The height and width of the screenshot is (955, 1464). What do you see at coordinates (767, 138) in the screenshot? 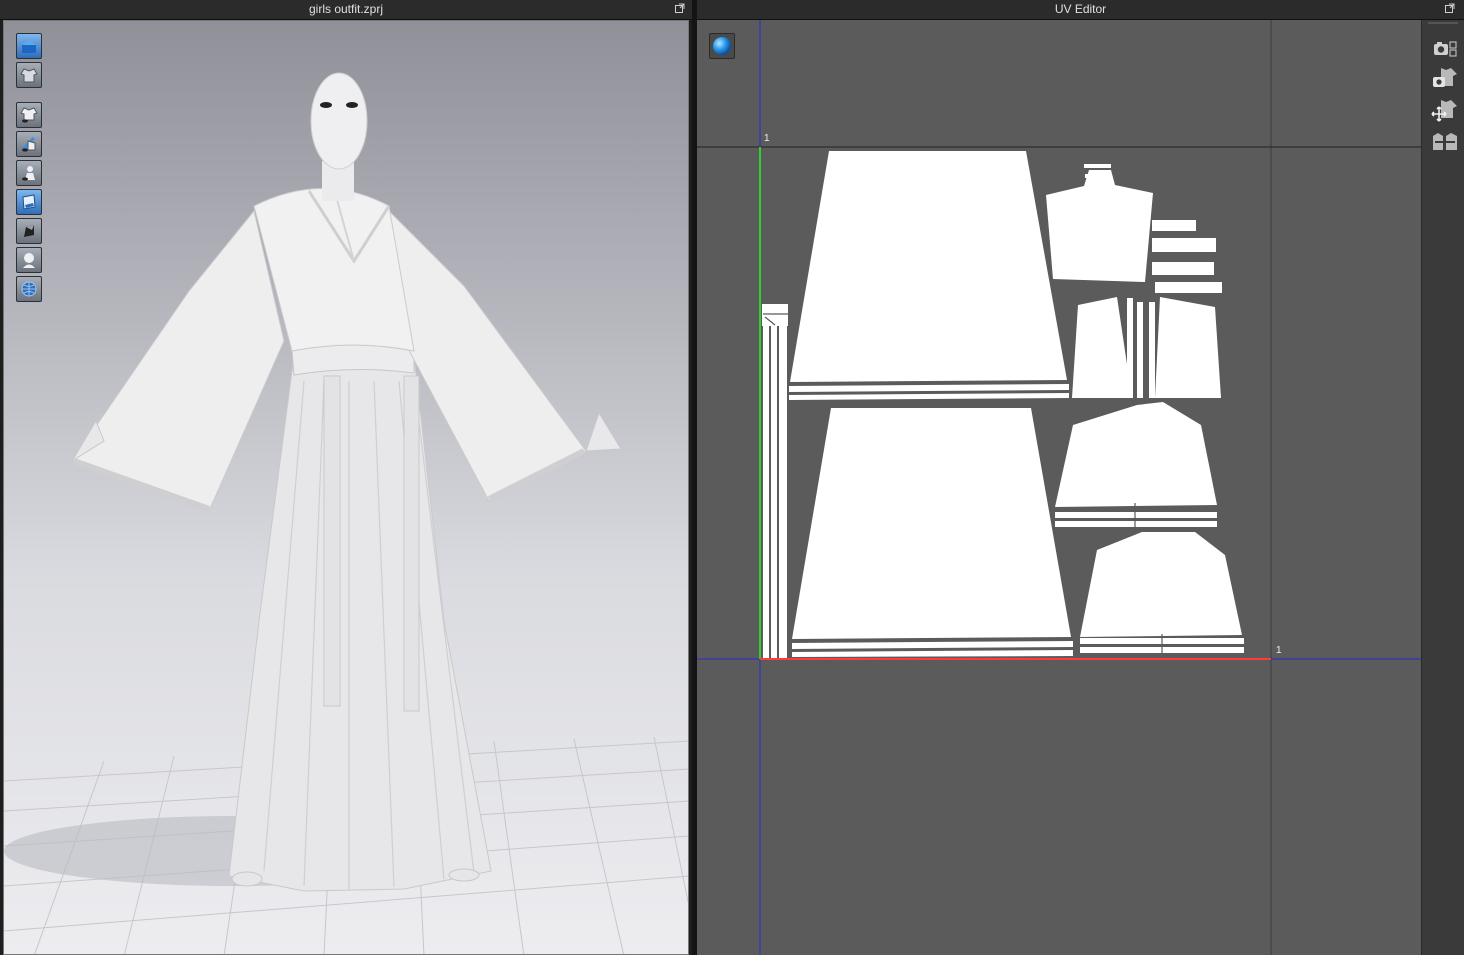
I see `uv-v-axis-label: 1` at bounding box center [767, 138].